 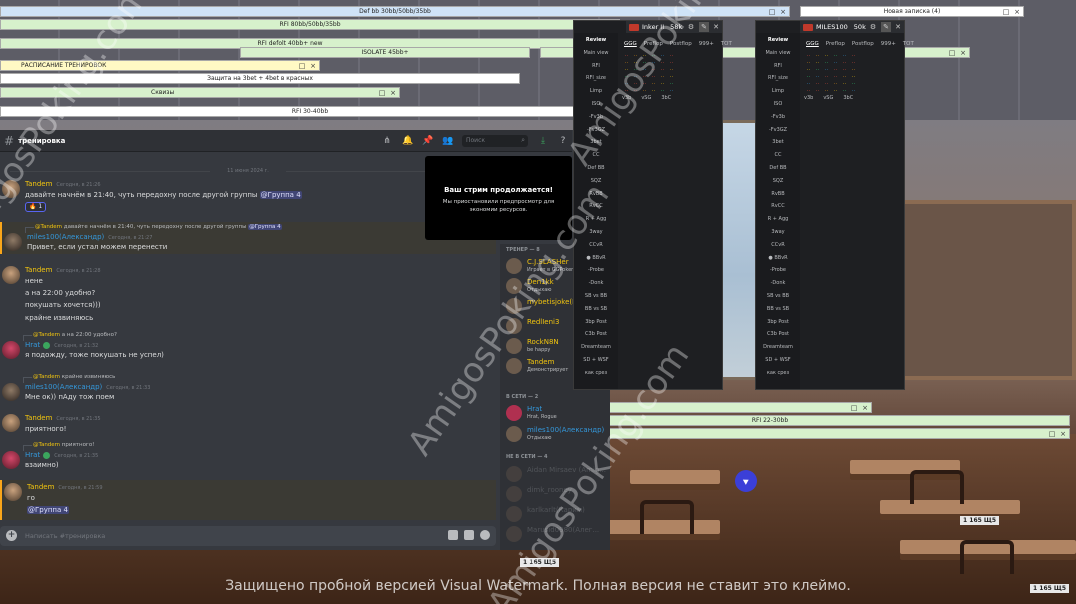 I want to click on hud-tab: TOT, so click(x=726, y=44).